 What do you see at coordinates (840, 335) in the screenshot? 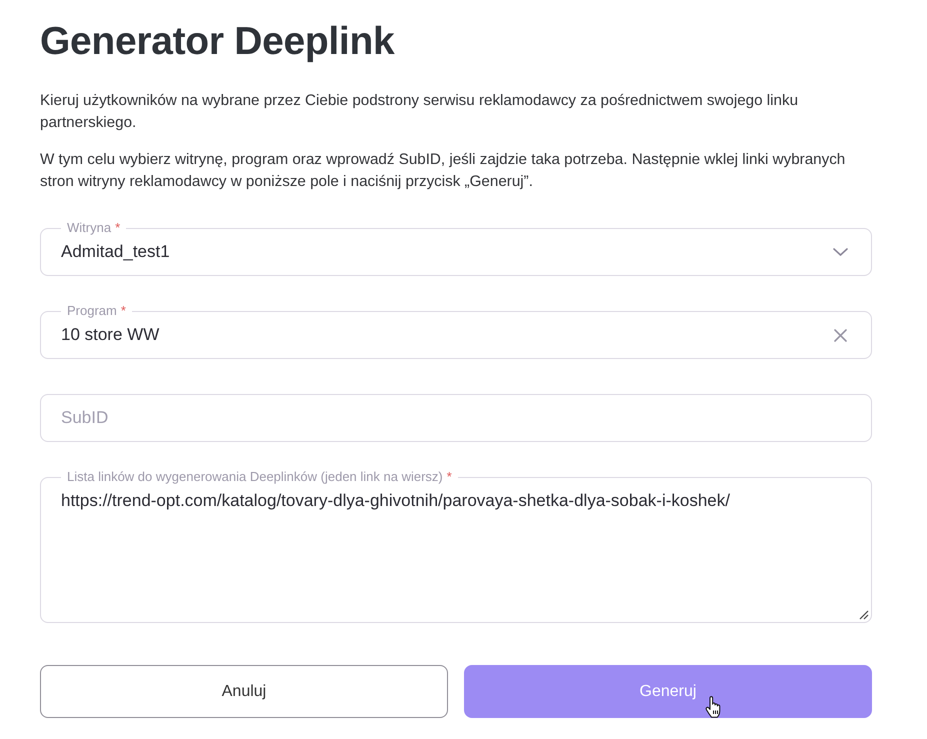
I see `close-icon` at bounding box center [840, 335].